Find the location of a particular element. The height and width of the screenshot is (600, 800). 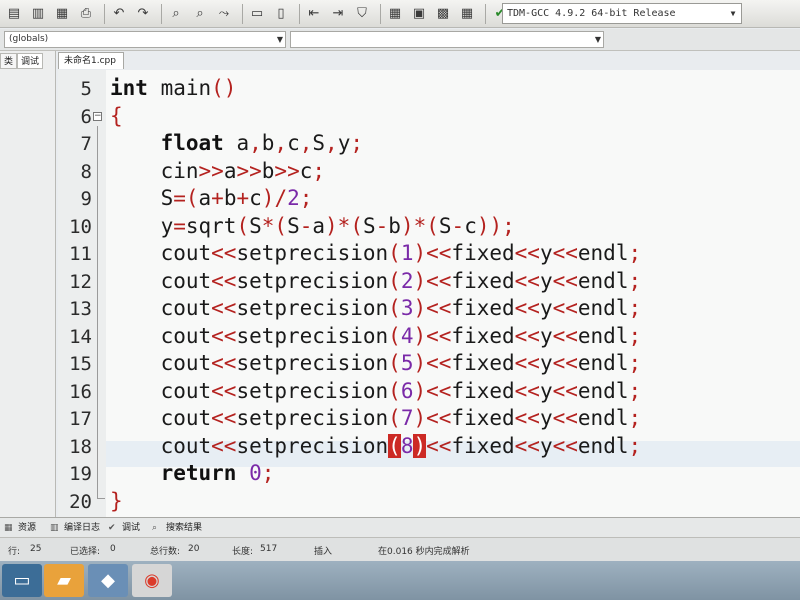

goto-line-icon: ▭ is located at coordinates (257, 14).